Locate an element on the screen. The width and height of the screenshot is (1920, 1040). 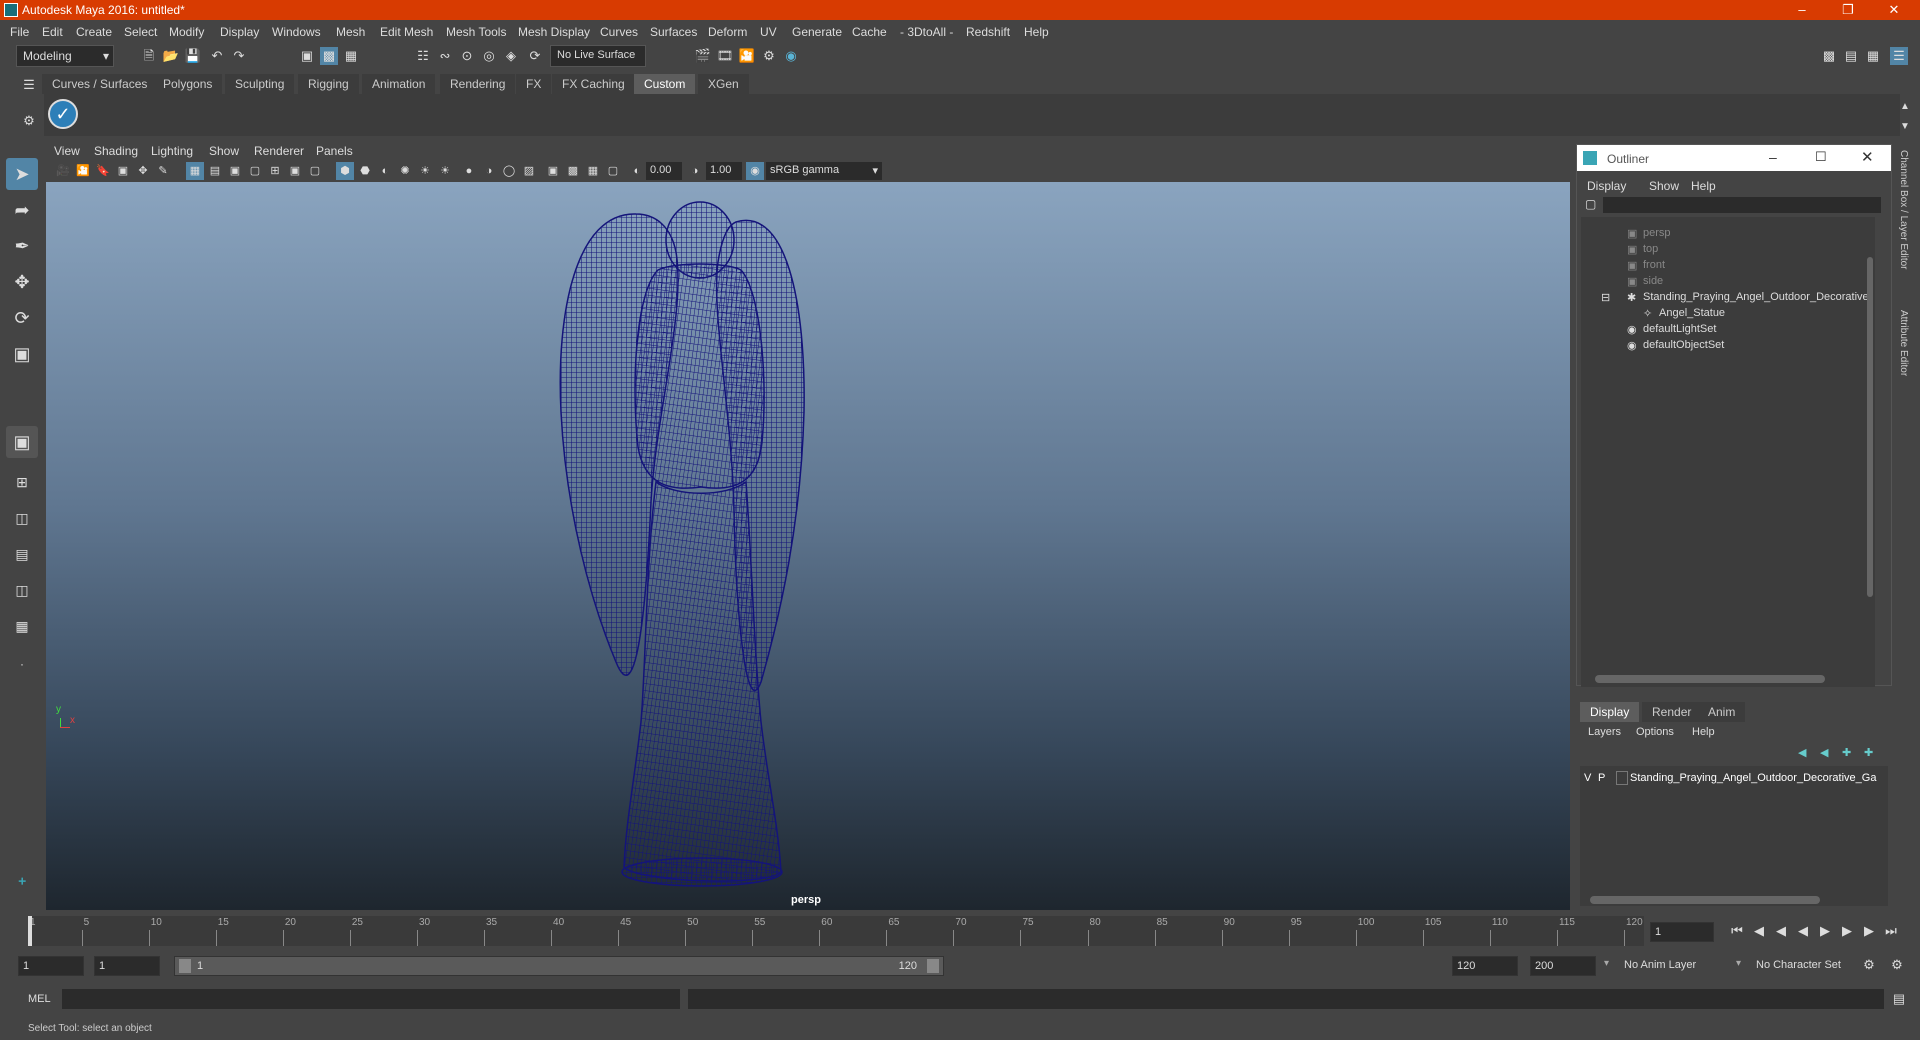
textured-icon: ✺ is located at coordinates (405, 171).